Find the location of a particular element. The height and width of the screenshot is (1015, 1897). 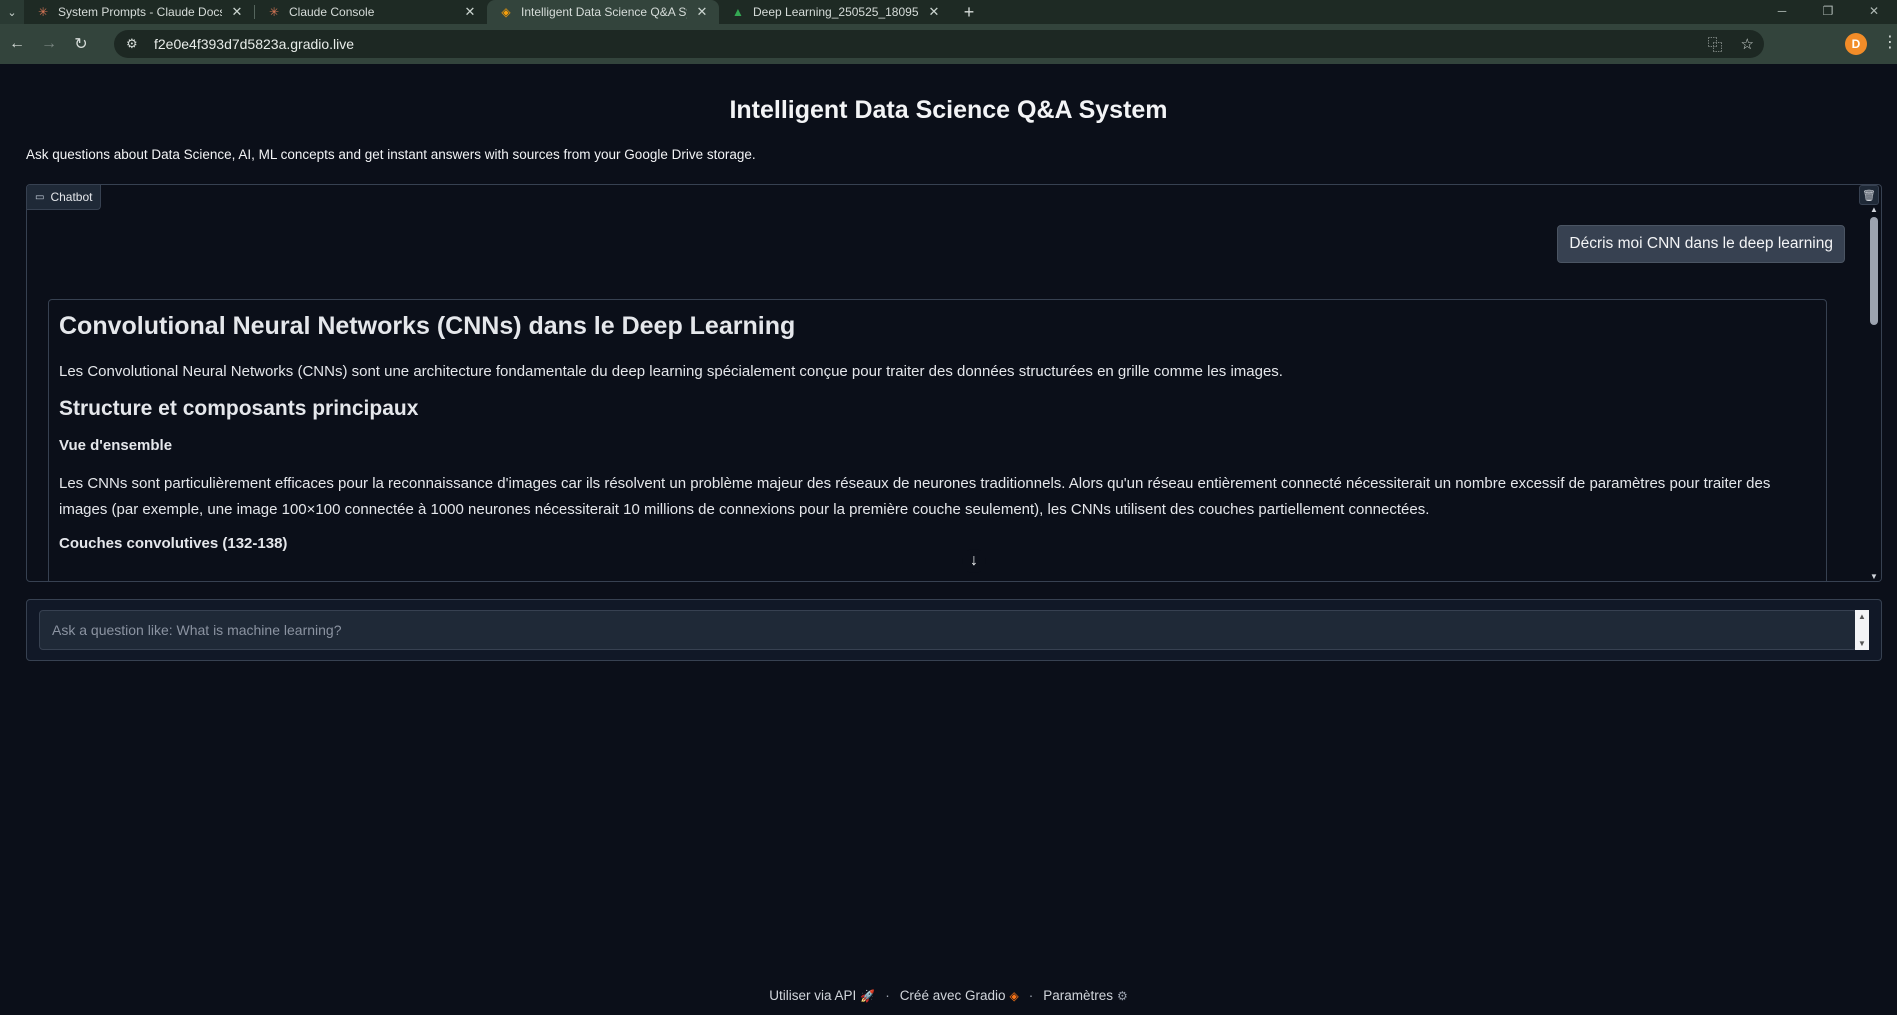

window-controls: ─ ❐ ✕ is located at coordinates (1828, 12).